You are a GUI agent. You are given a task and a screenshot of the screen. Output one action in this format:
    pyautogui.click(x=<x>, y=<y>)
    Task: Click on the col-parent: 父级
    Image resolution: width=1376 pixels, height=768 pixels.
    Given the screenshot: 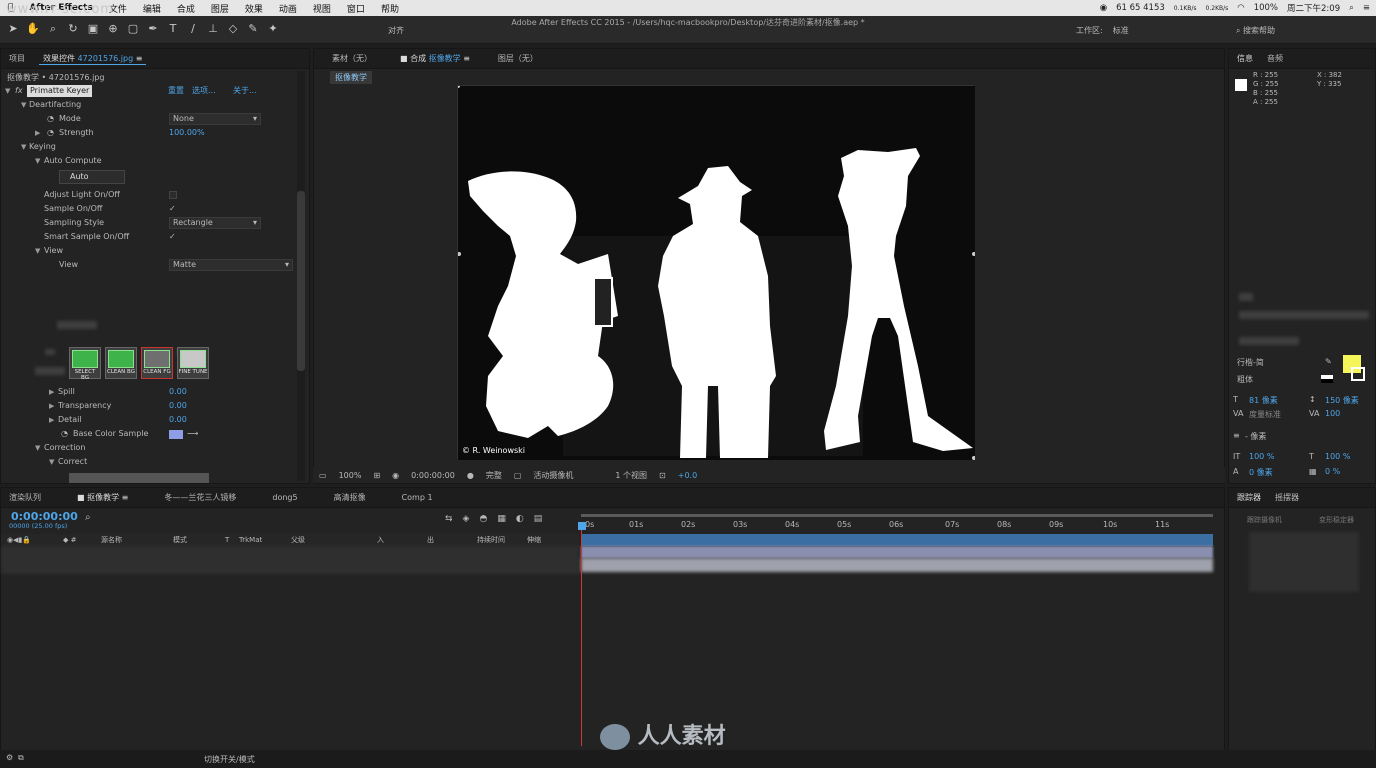 What is the action you would take?
    pyautogui.click(x=298, y=540)
    